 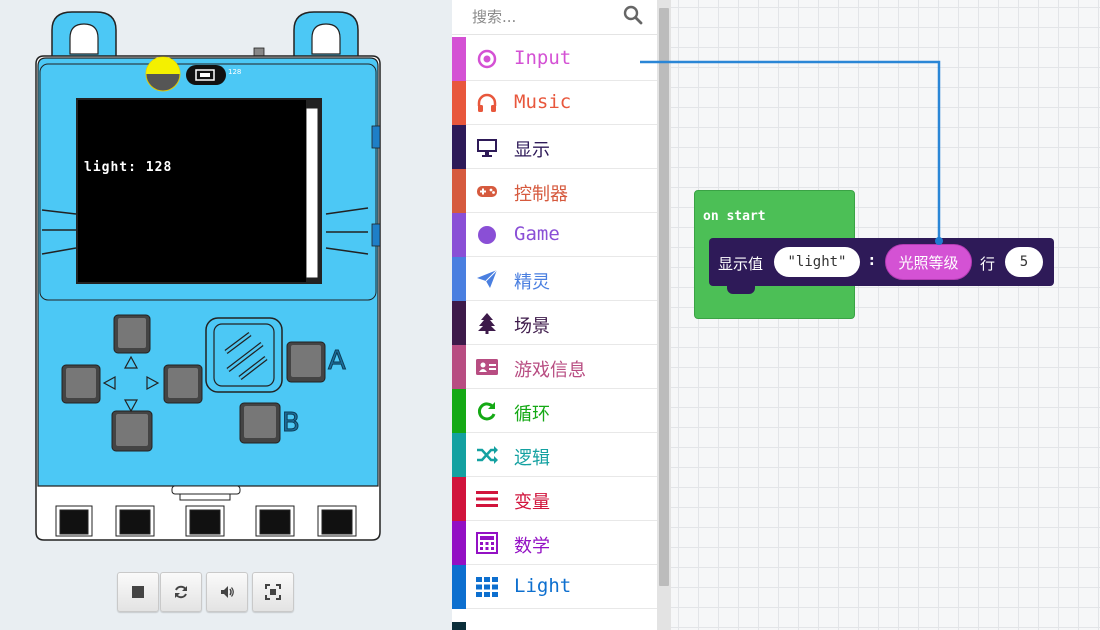 I want to click on category-game-info: 游戏信息, so click(x=554, y=367).